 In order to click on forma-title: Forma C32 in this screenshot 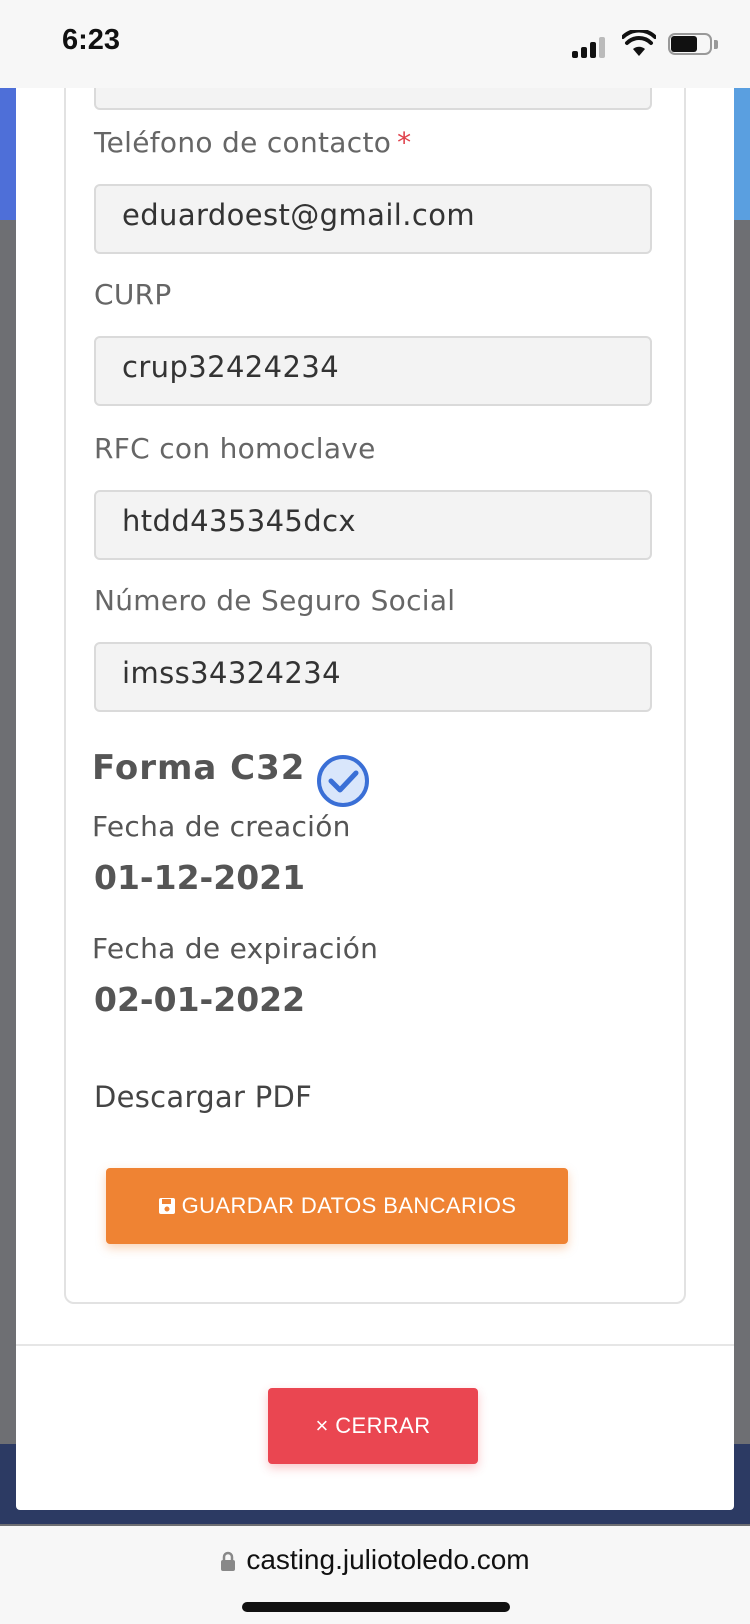, I will do `click(199, 768)`.